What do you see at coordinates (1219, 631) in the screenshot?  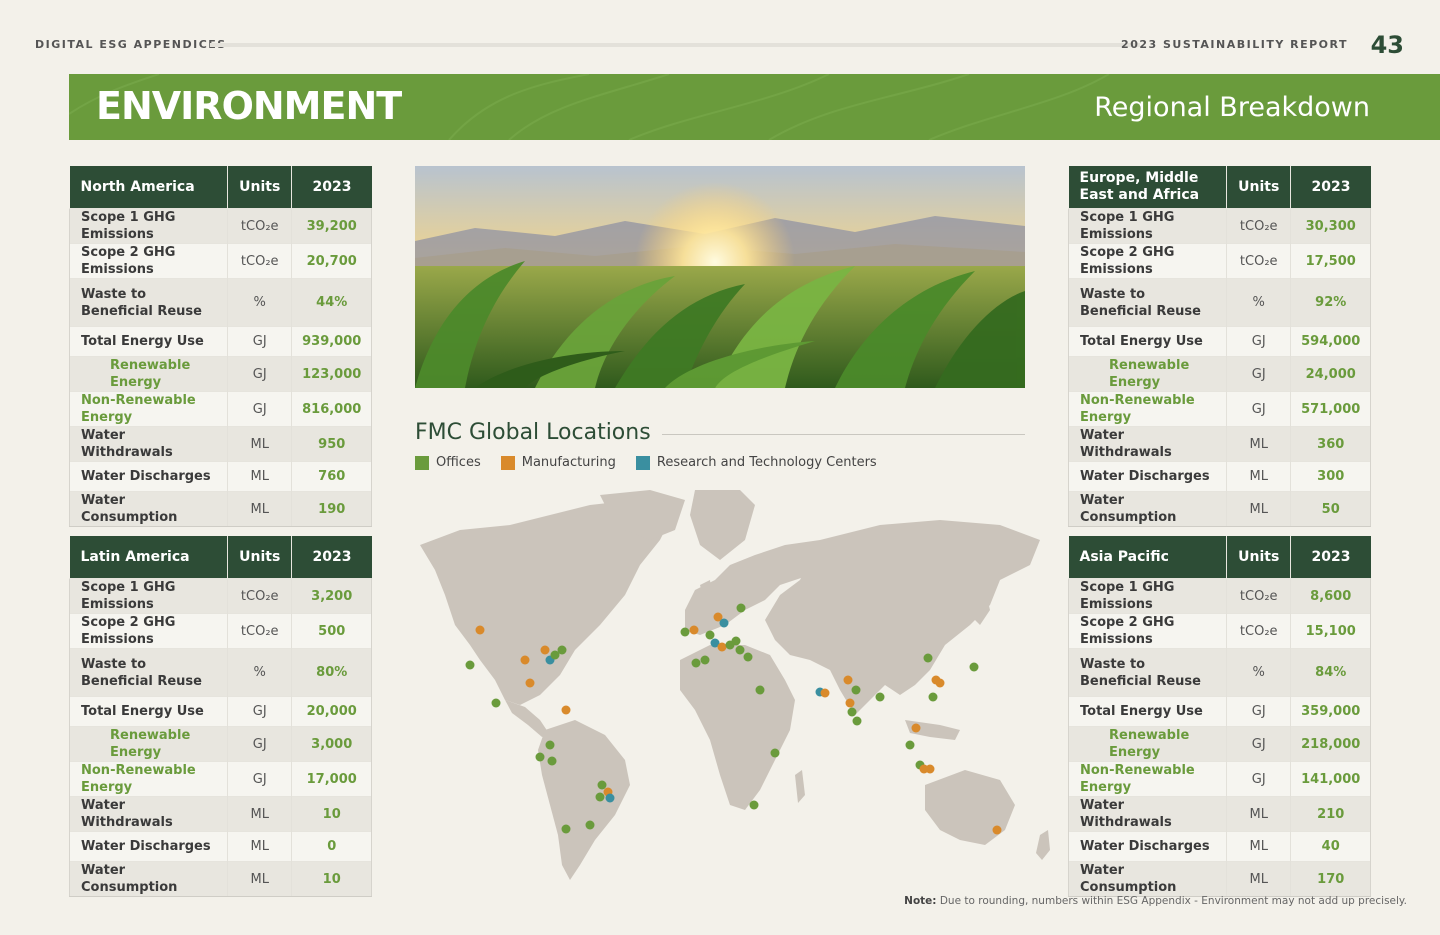 I see `table-row: Scope 2 GHG Emissions tCO₂e 15,100` at bounding box center [1219, 631].